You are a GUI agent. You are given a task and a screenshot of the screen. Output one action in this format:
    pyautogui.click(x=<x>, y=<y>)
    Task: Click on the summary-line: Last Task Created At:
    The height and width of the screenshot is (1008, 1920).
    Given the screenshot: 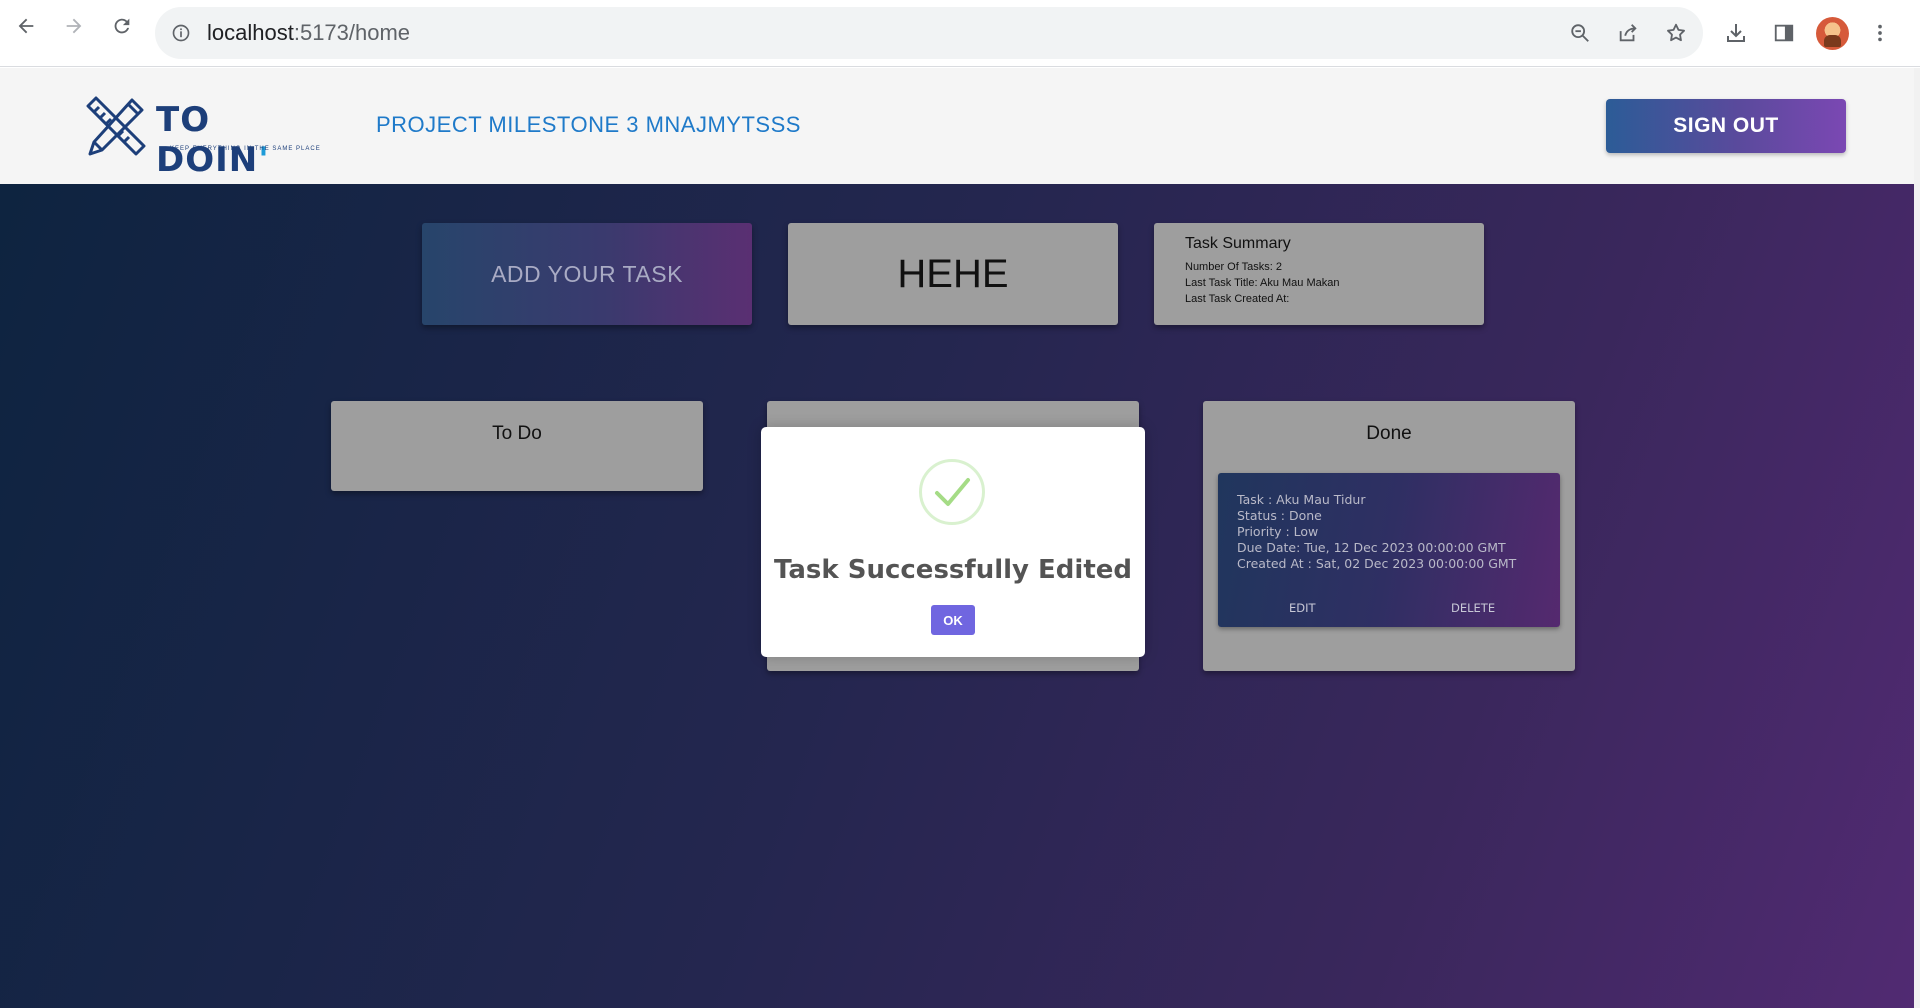 What is the action you would take?
    pyautogui.click(x=1237, y=299)
    